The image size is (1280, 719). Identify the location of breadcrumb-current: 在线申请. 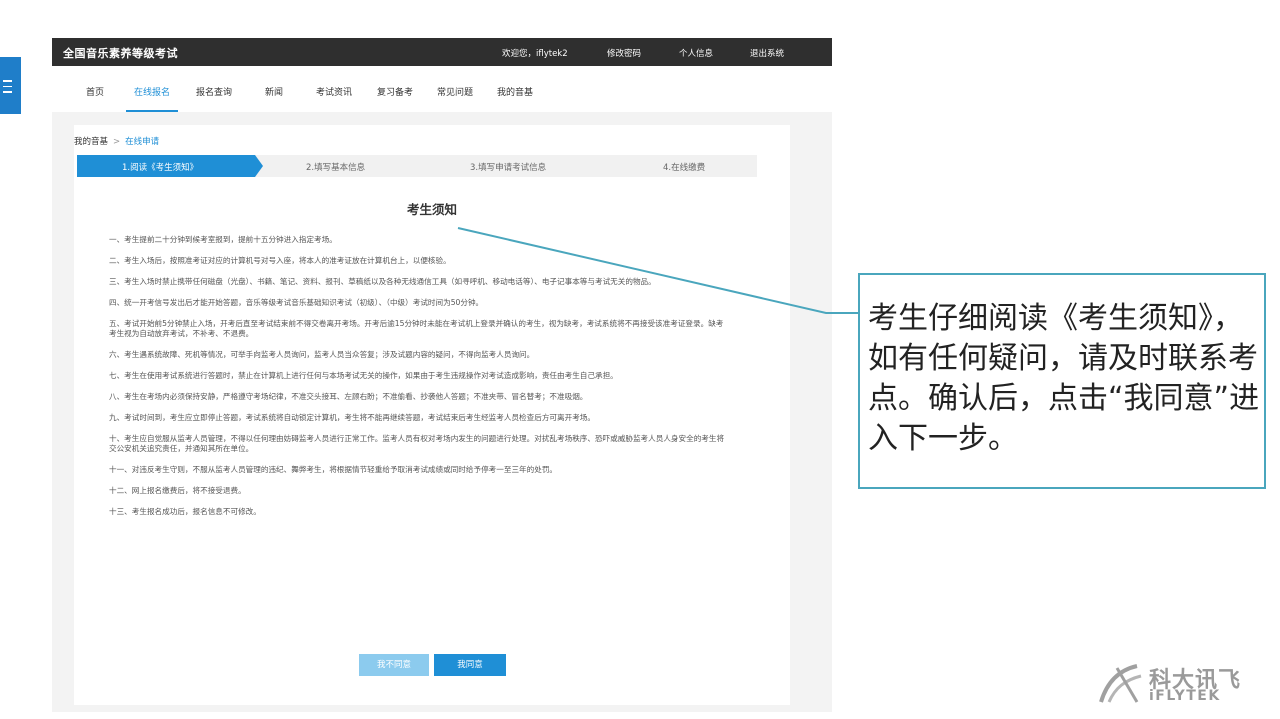
(142, 142).